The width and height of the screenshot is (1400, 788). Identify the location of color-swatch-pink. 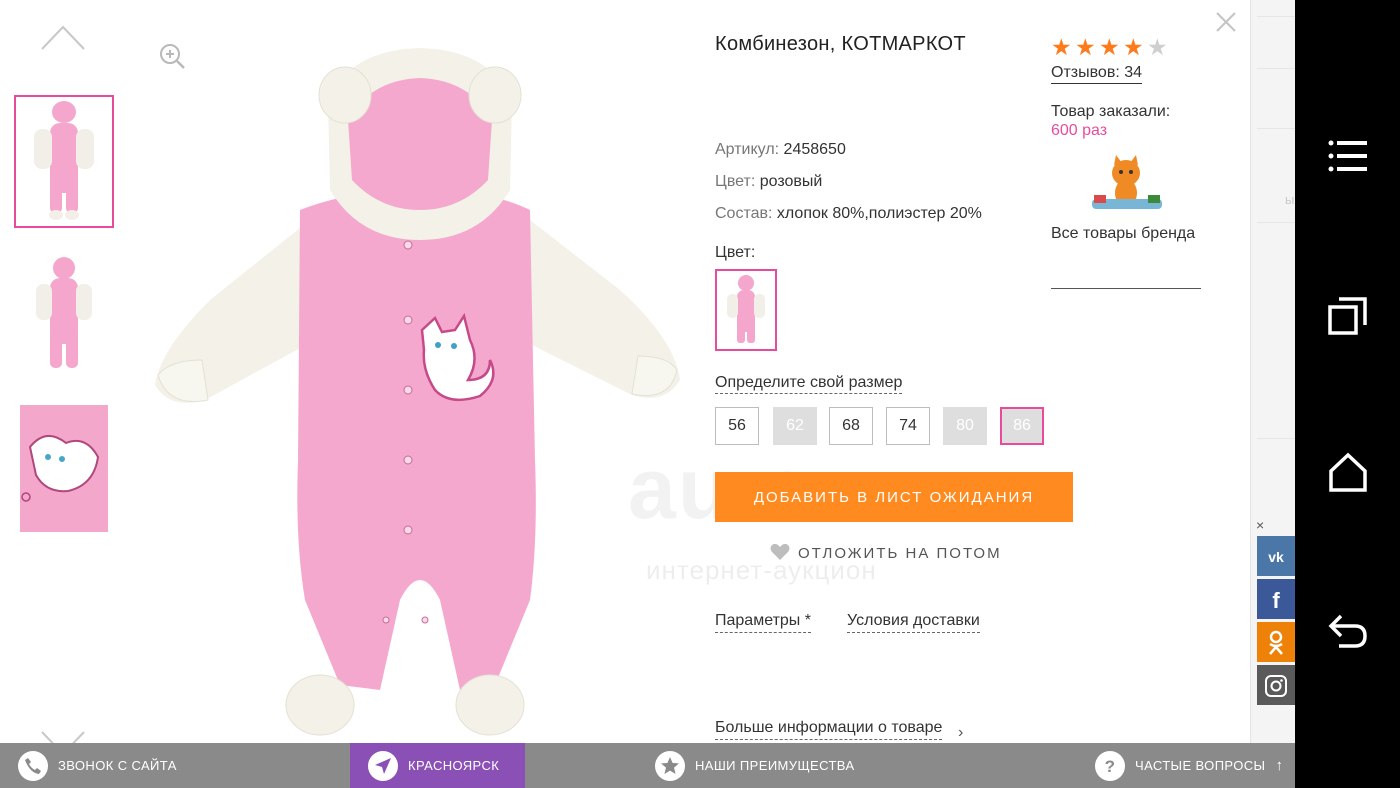
(746, 310).